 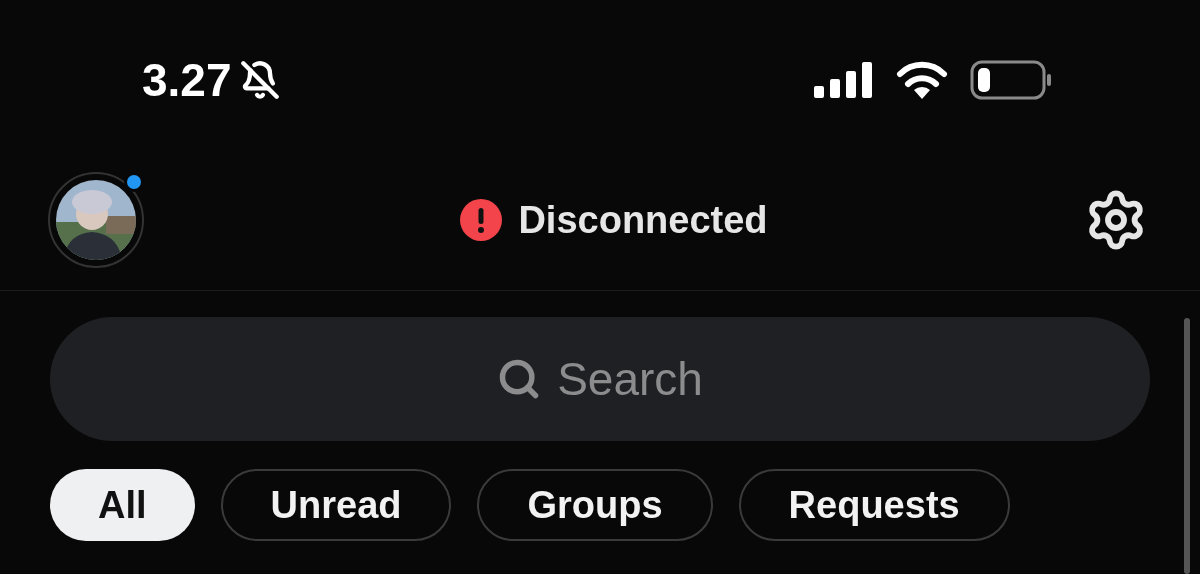 What do you see at coordinates (1011, 80) in the screenshot?
I see `battery-icon` at bounding box center [1011, 80].